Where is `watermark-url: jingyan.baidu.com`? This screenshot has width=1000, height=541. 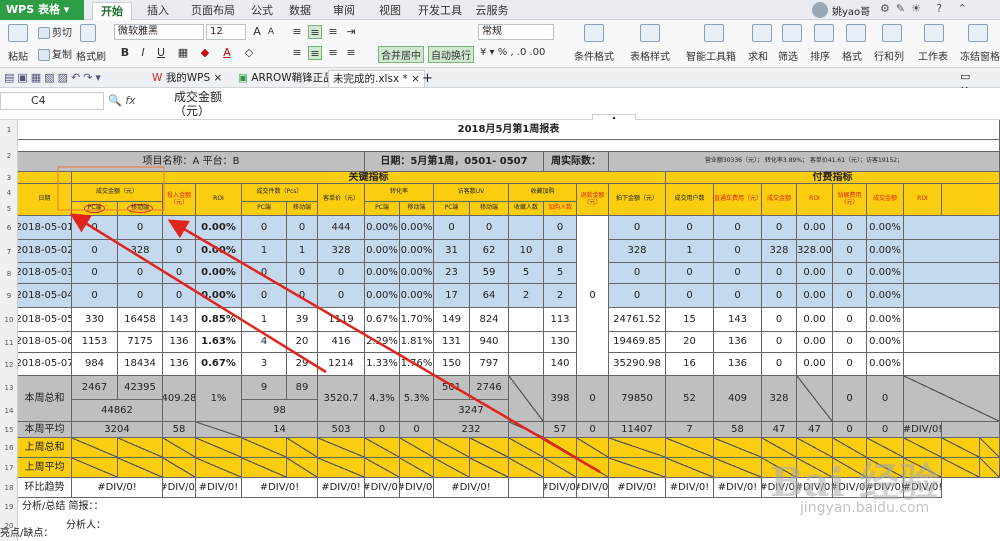 watermark-url: jingyan.baidu.com is located at coordinates (865, 508).